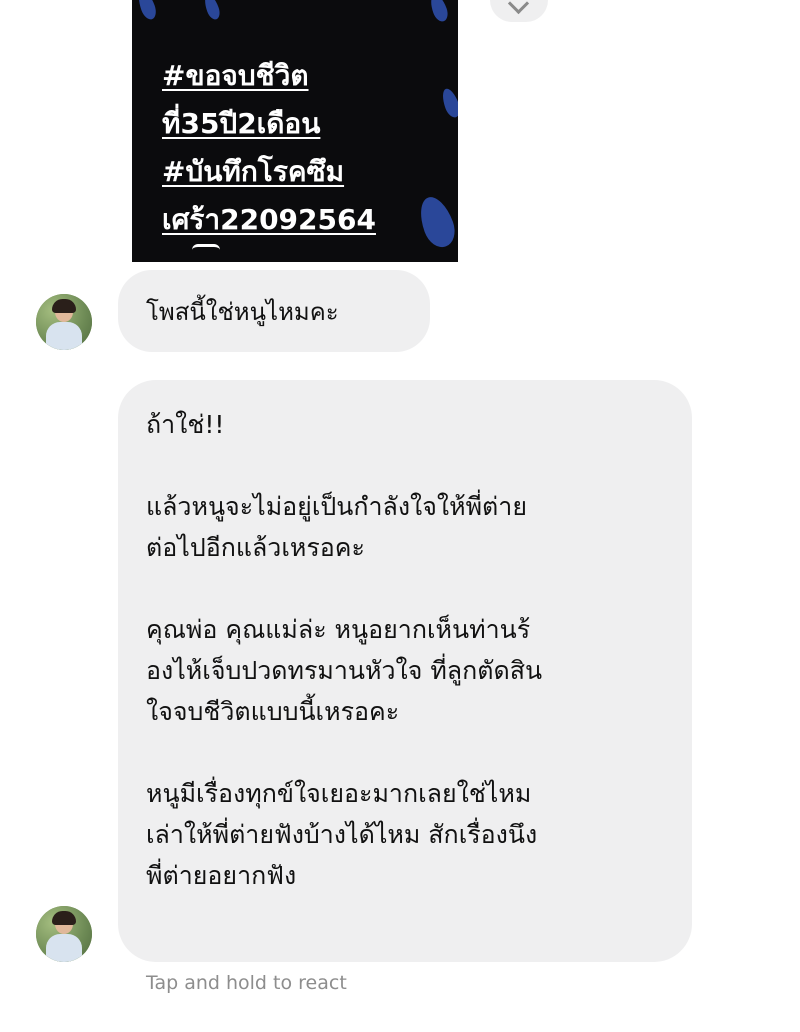 The height and width of the screenshot is (1032, 800). Describe the element at coordinates (253, 171) in the screenshot. I see `hashtag-line: #บันทึกโรคซึม` at that location.